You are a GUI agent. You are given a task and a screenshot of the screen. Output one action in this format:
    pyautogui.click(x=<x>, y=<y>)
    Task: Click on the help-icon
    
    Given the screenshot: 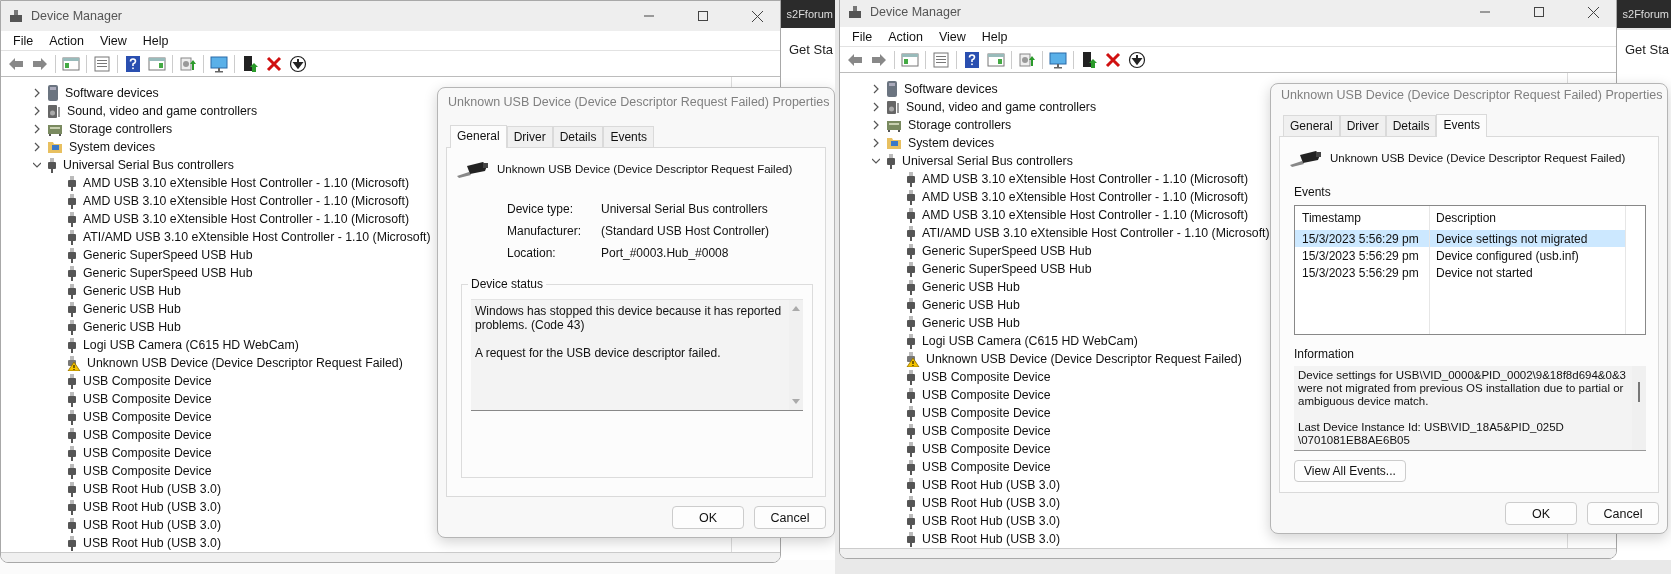 What is the action you would take?
    pyautogui.click(x=133, y=63)
    